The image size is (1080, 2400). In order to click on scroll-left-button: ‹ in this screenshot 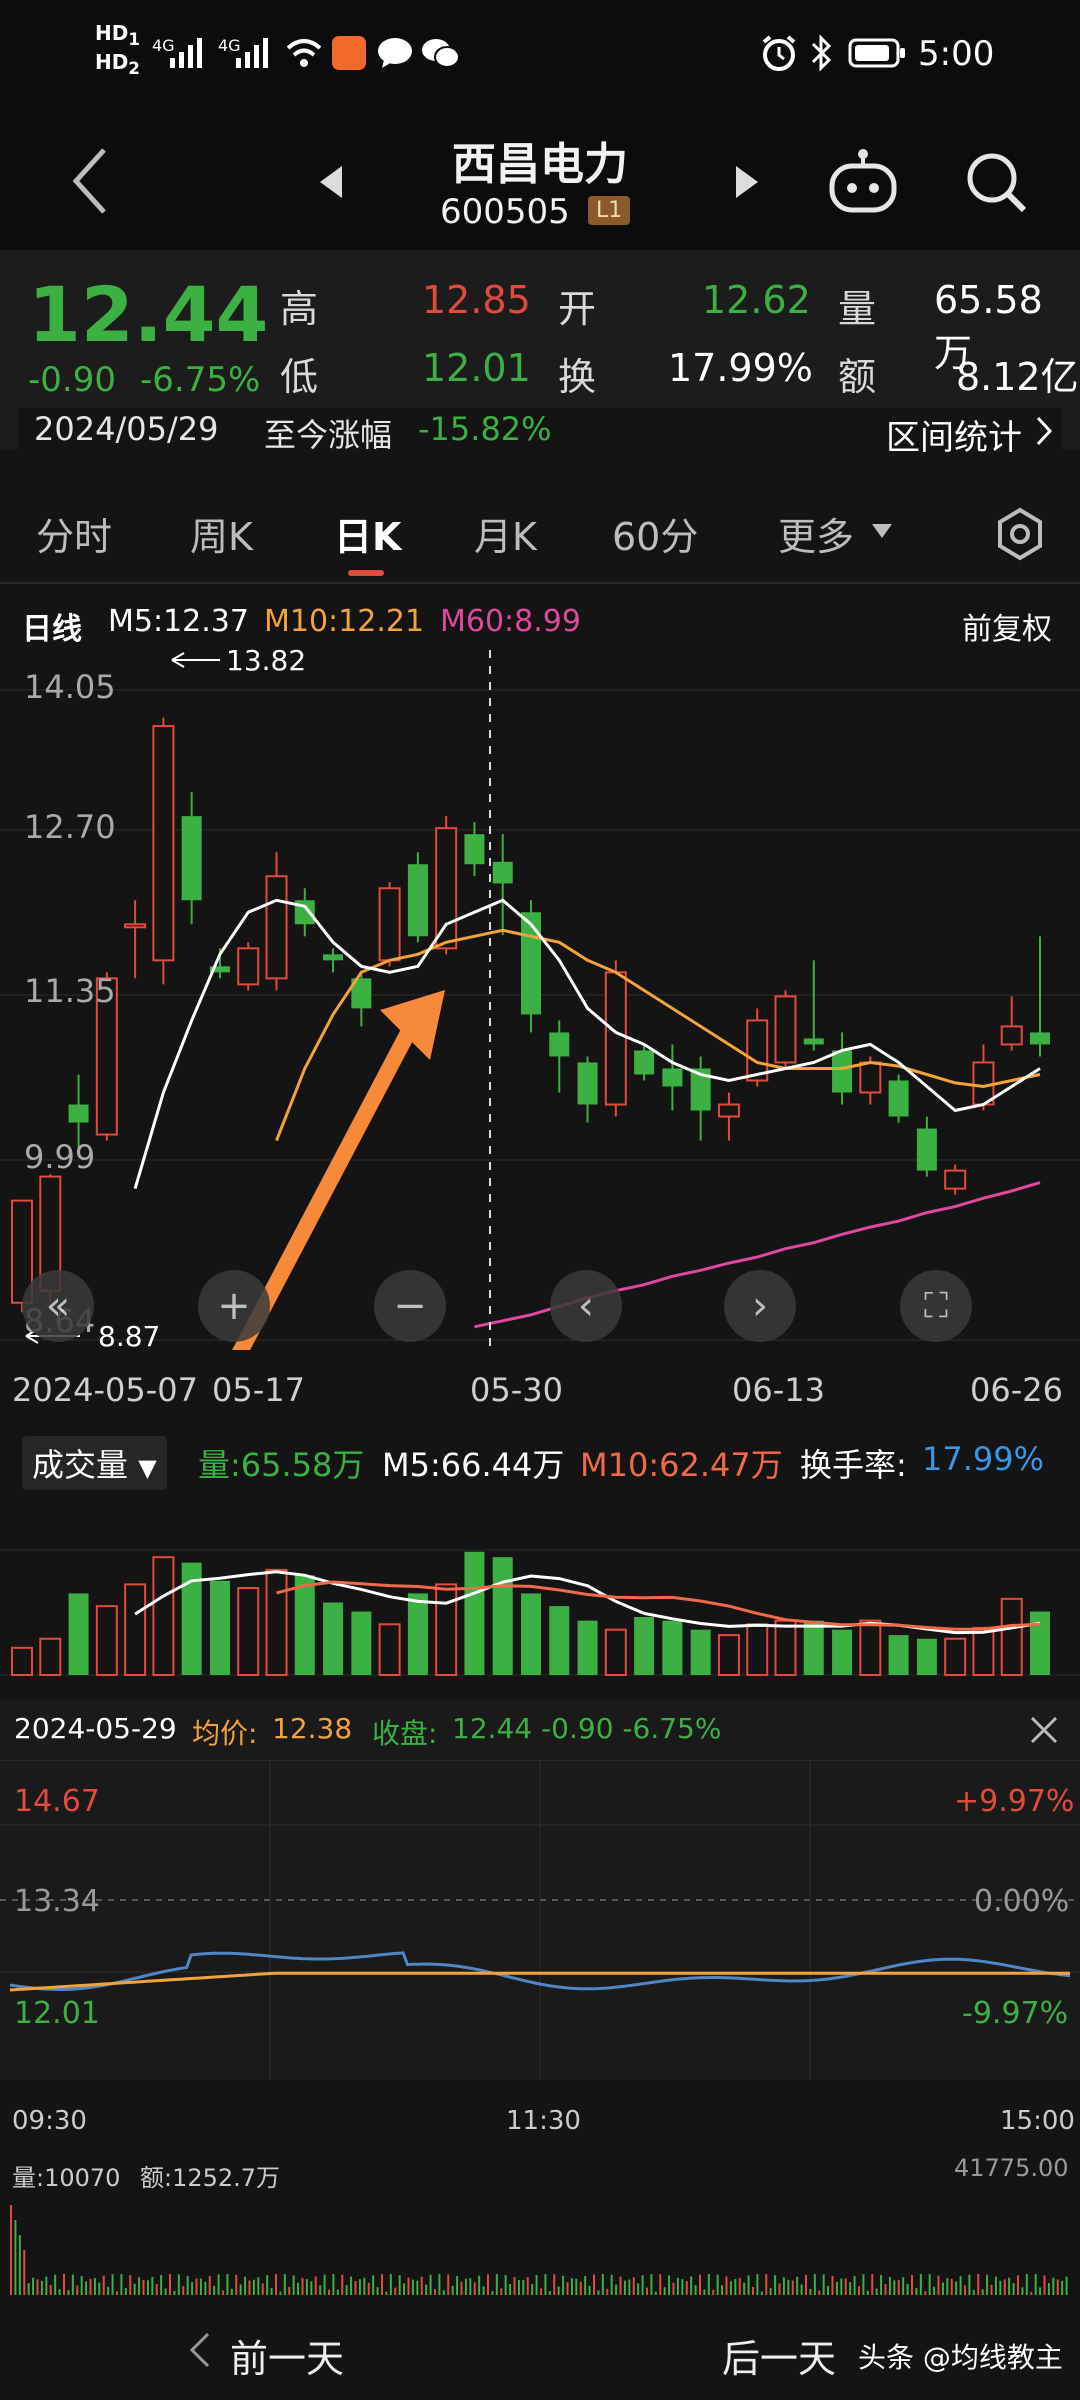, I will do `click(586, 1306)`.